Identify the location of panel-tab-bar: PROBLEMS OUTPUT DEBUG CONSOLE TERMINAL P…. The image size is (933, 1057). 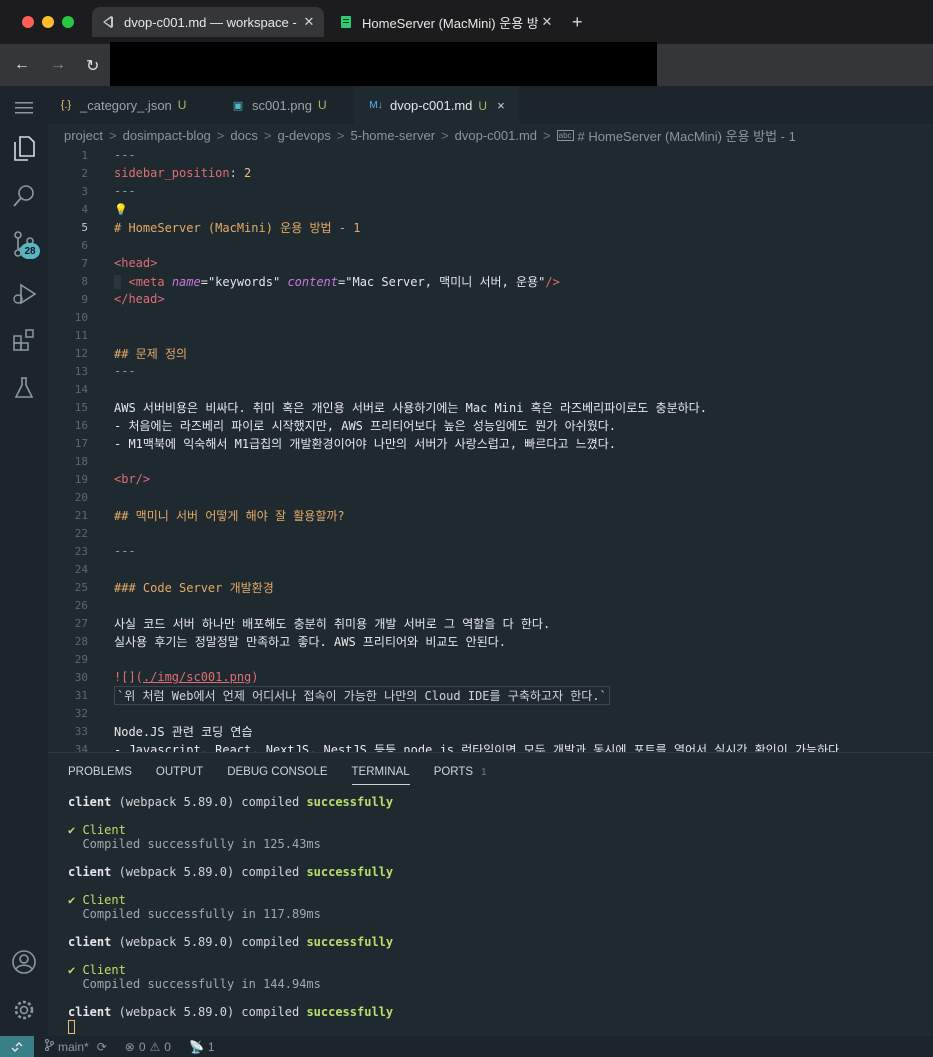
(490, 772).